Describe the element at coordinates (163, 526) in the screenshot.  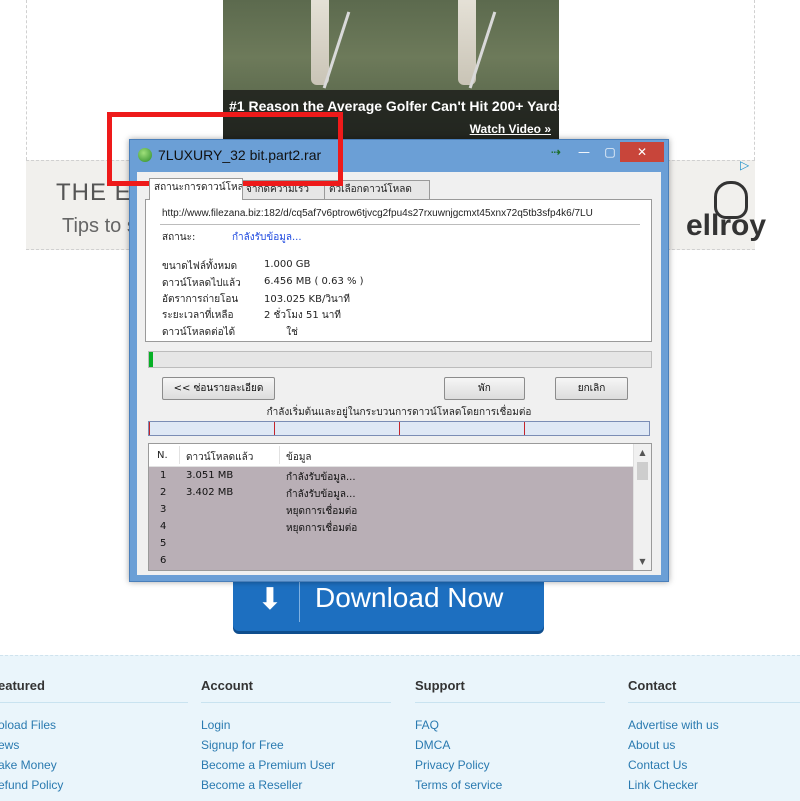
I see `row-number: 4` at that location.